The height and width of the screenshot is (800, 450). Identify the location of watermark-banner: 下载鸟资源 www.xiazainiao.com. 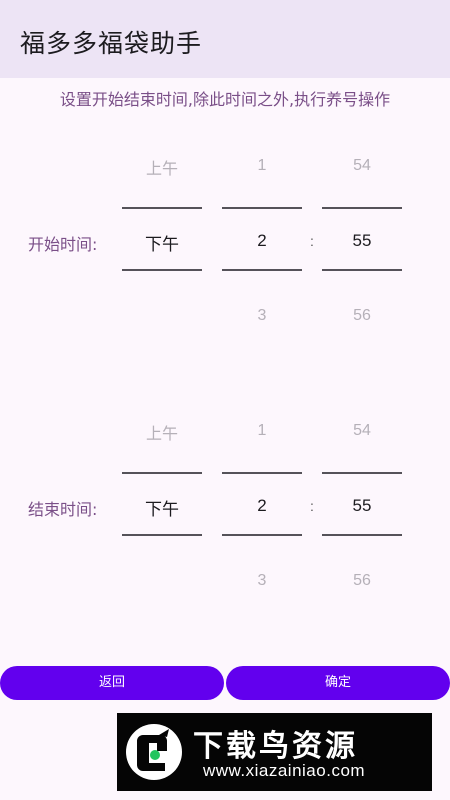
(274, 752).